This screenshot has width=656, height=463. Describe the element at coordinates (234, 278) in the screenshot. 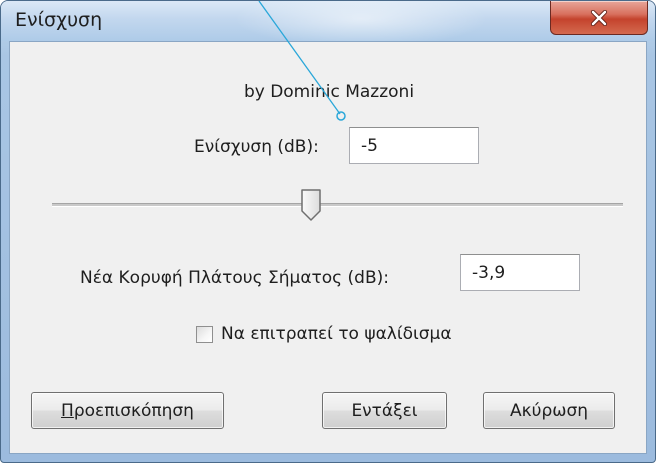

I see `new-peak-amplitude-label: Νέα Κορυφή Πλάτους Σήματος (dB):` at that location.